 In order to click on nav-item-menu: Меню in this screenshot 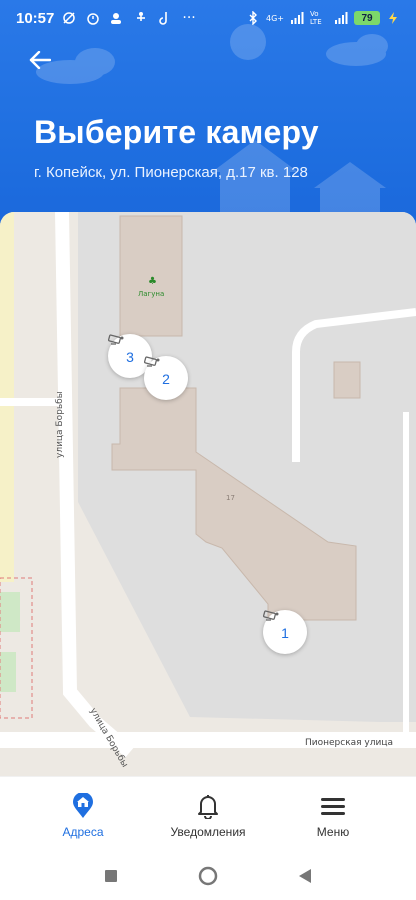, I will do `click(333, 814)`.